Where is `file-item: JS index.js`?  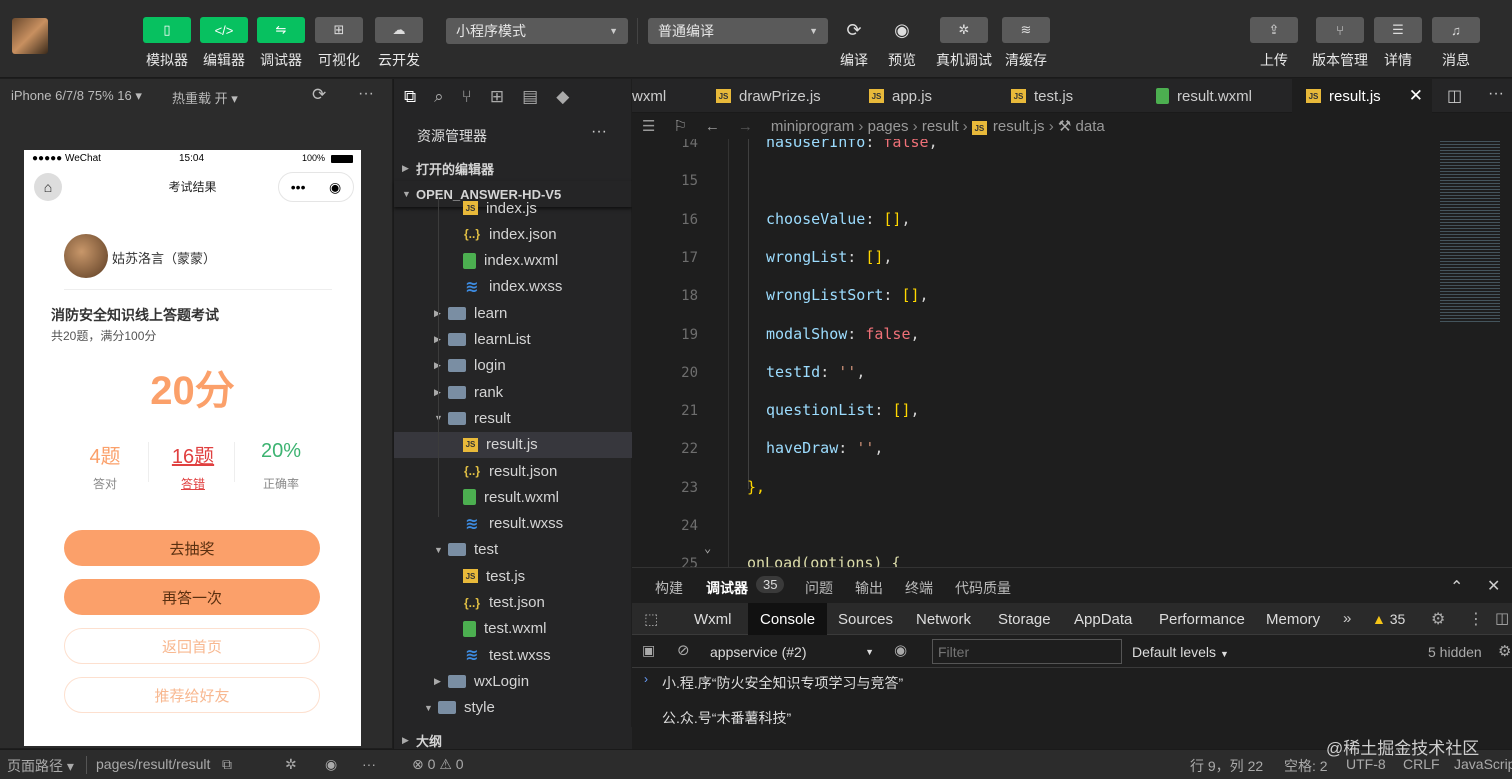
file-item: JS index.js is located at coordinates (513, 209).